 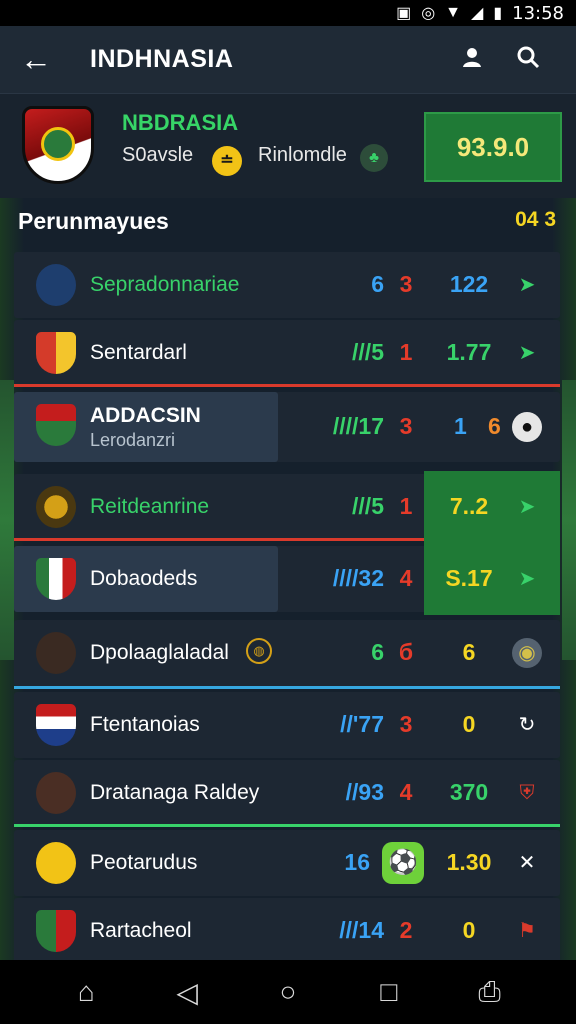 I want to click on row-name: Ftentanoias, so click(x=145, y=724).